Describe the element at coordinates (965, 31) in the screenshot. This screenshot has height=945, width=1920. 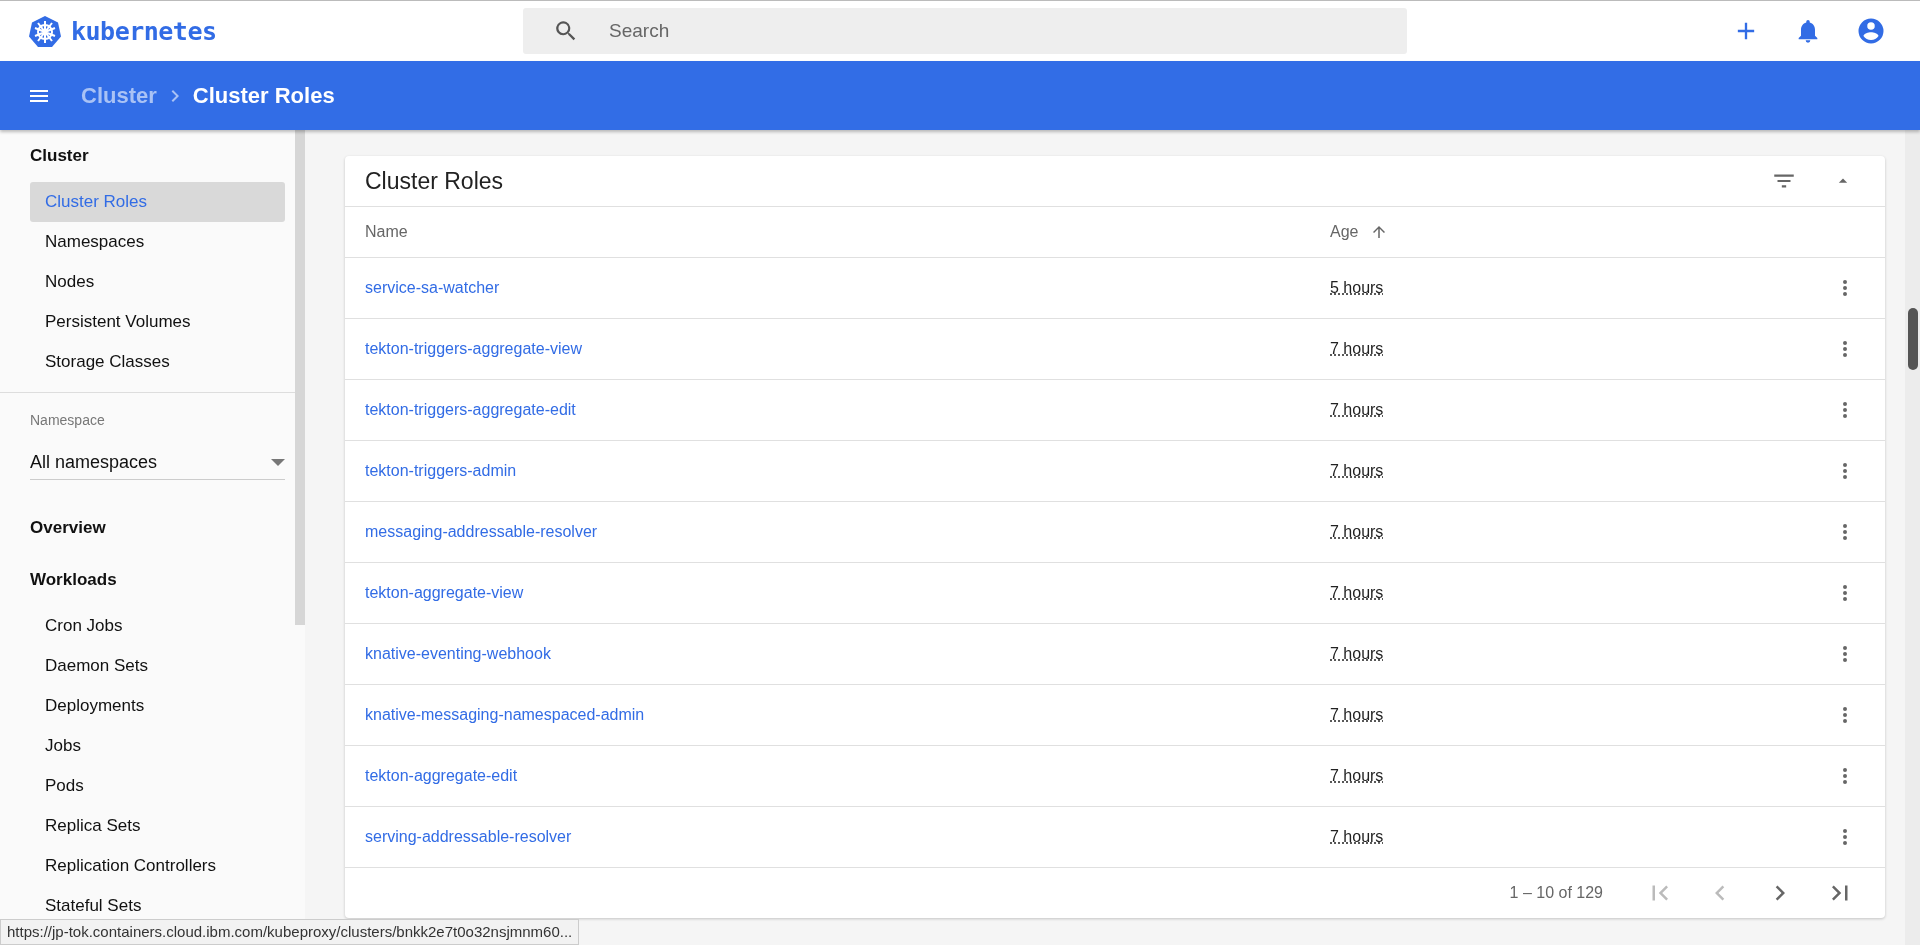
I see `search-field: Search` at that location.